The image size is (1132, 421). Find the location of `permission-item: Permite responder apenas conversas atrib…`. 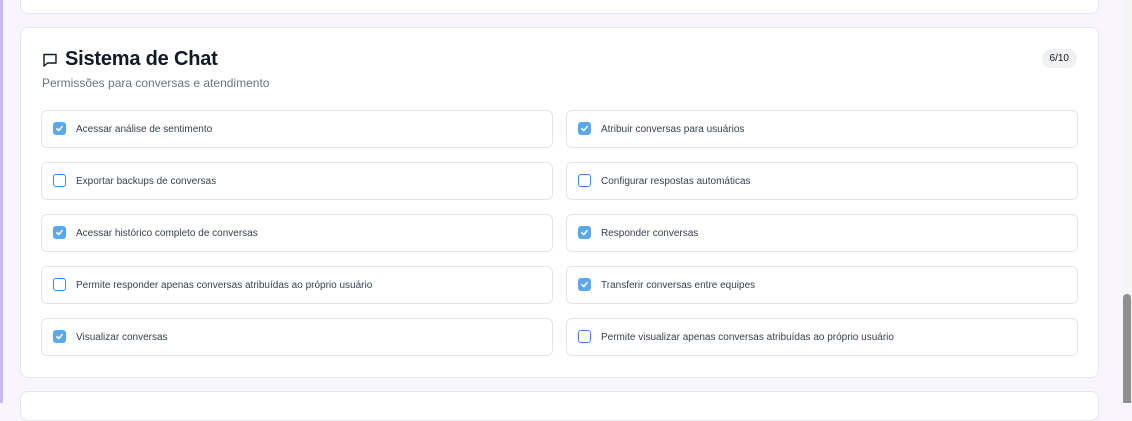

permission-item: Permite responder apenas conversas atrib… is located at coordinates (297, 285).